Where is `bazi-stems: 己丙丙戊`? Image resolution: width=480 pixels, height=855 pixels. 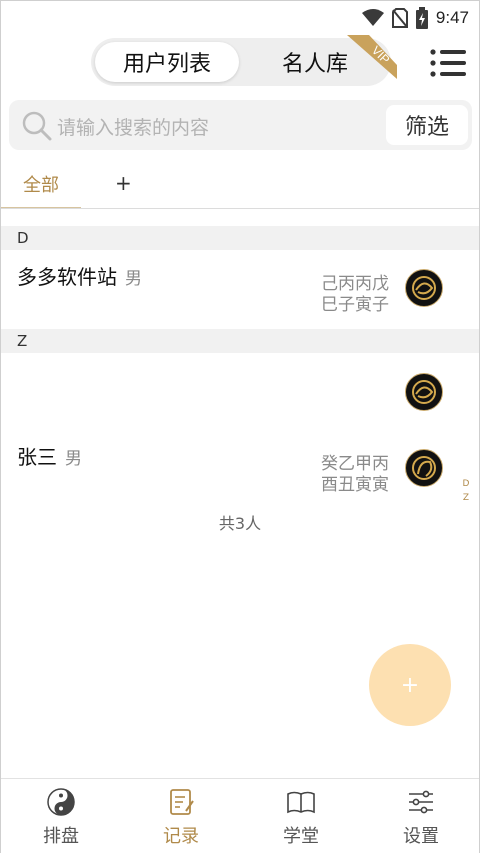 bazi-stems: 己丙丙戊 is located at coordinates (355, 284).